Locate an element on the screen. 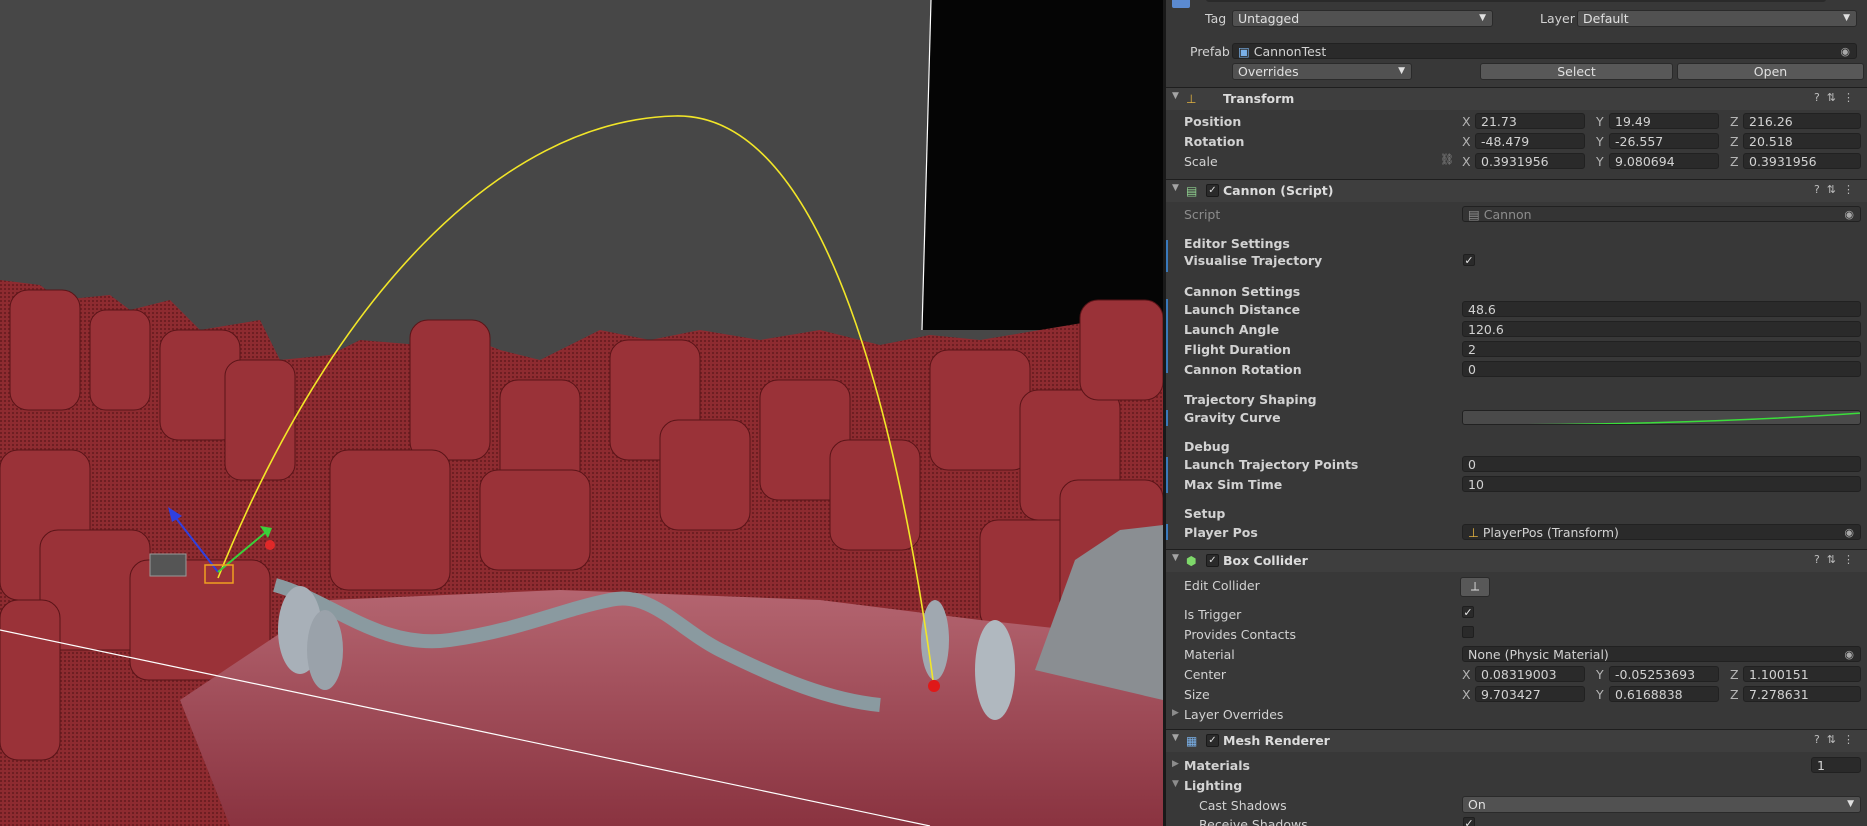 This screenshot has width=1867, height=826. size-y-field: 0.6168838 is located at coordinates (1664, 694).